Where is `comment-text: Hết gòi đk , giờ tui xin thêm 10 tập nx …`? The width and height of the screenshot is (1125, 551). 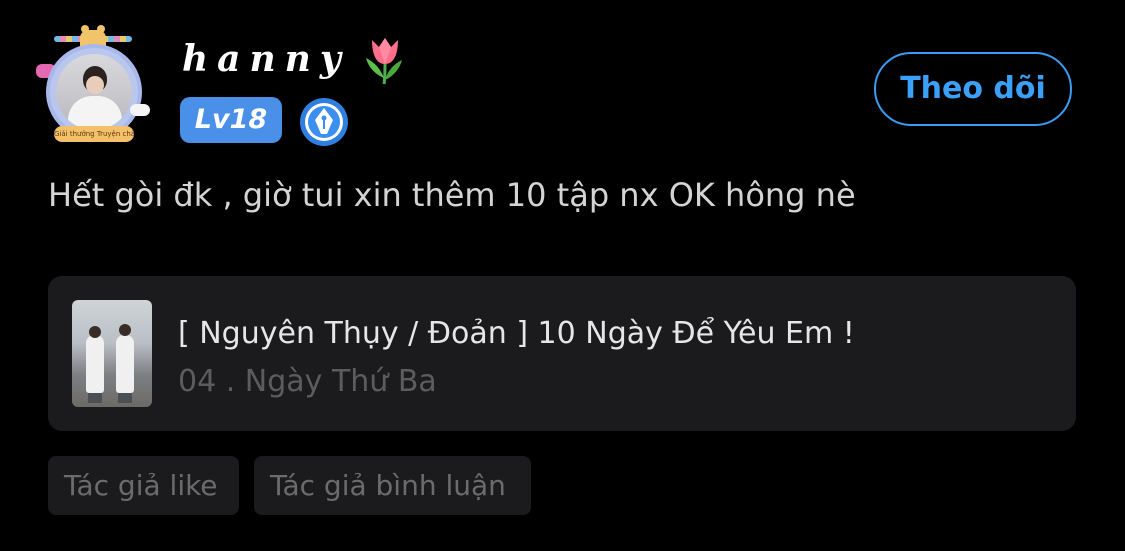
comment-text: Hết gòi đk , giờ tui xin thêm 10 tập nx … is located at coordinates (452, 195).